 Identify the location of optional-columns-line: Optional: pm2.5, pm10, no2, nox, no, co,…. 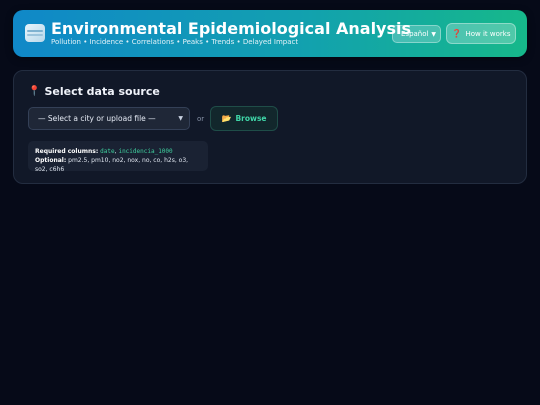
(118, 165).